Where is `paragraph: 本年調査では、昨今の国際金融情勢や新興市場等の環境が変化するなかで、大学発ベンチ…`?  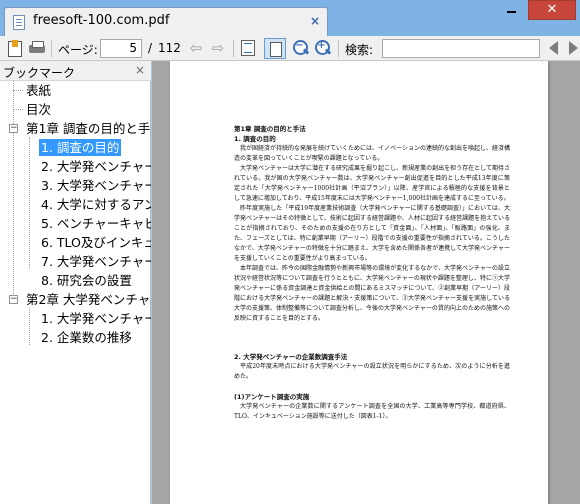
paragraph: 本年調査では、昨今の国際金融情勢や新興市場等の環境が変化するなかで、大学発ベンチ… is located at coordinates (372, 293).